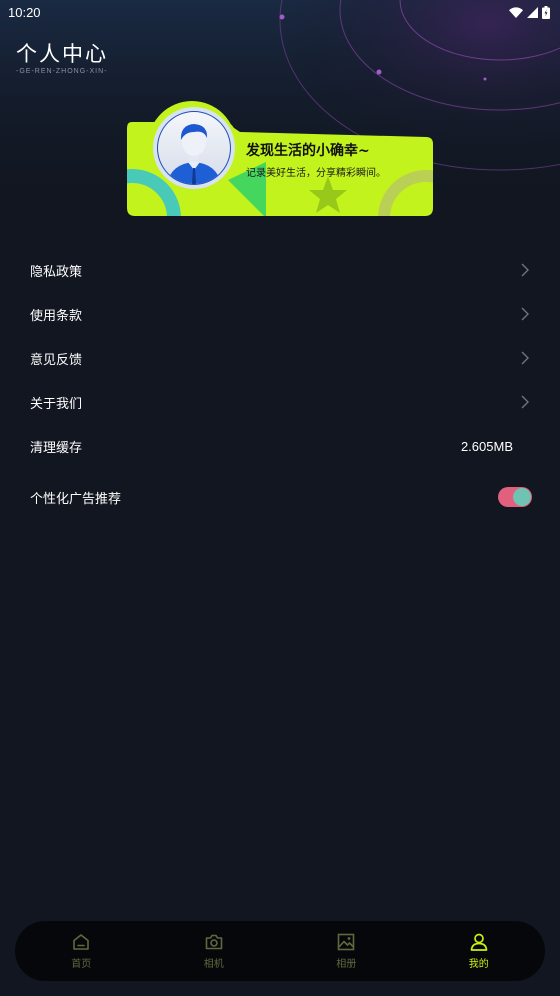  I want to click on menu-item-label: 清理缓存, so click(56, 448).